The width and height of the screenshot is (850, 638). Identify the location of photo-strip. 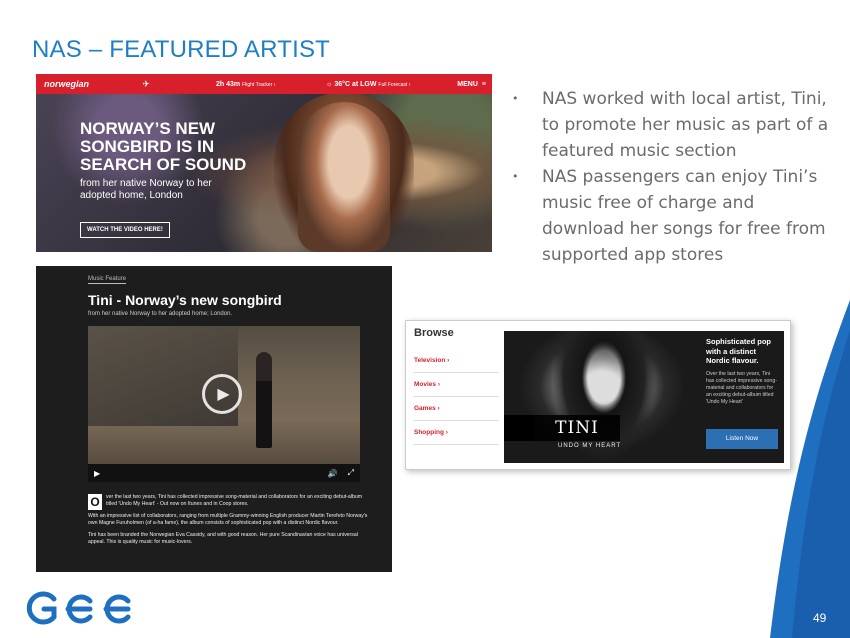
(519, 428).